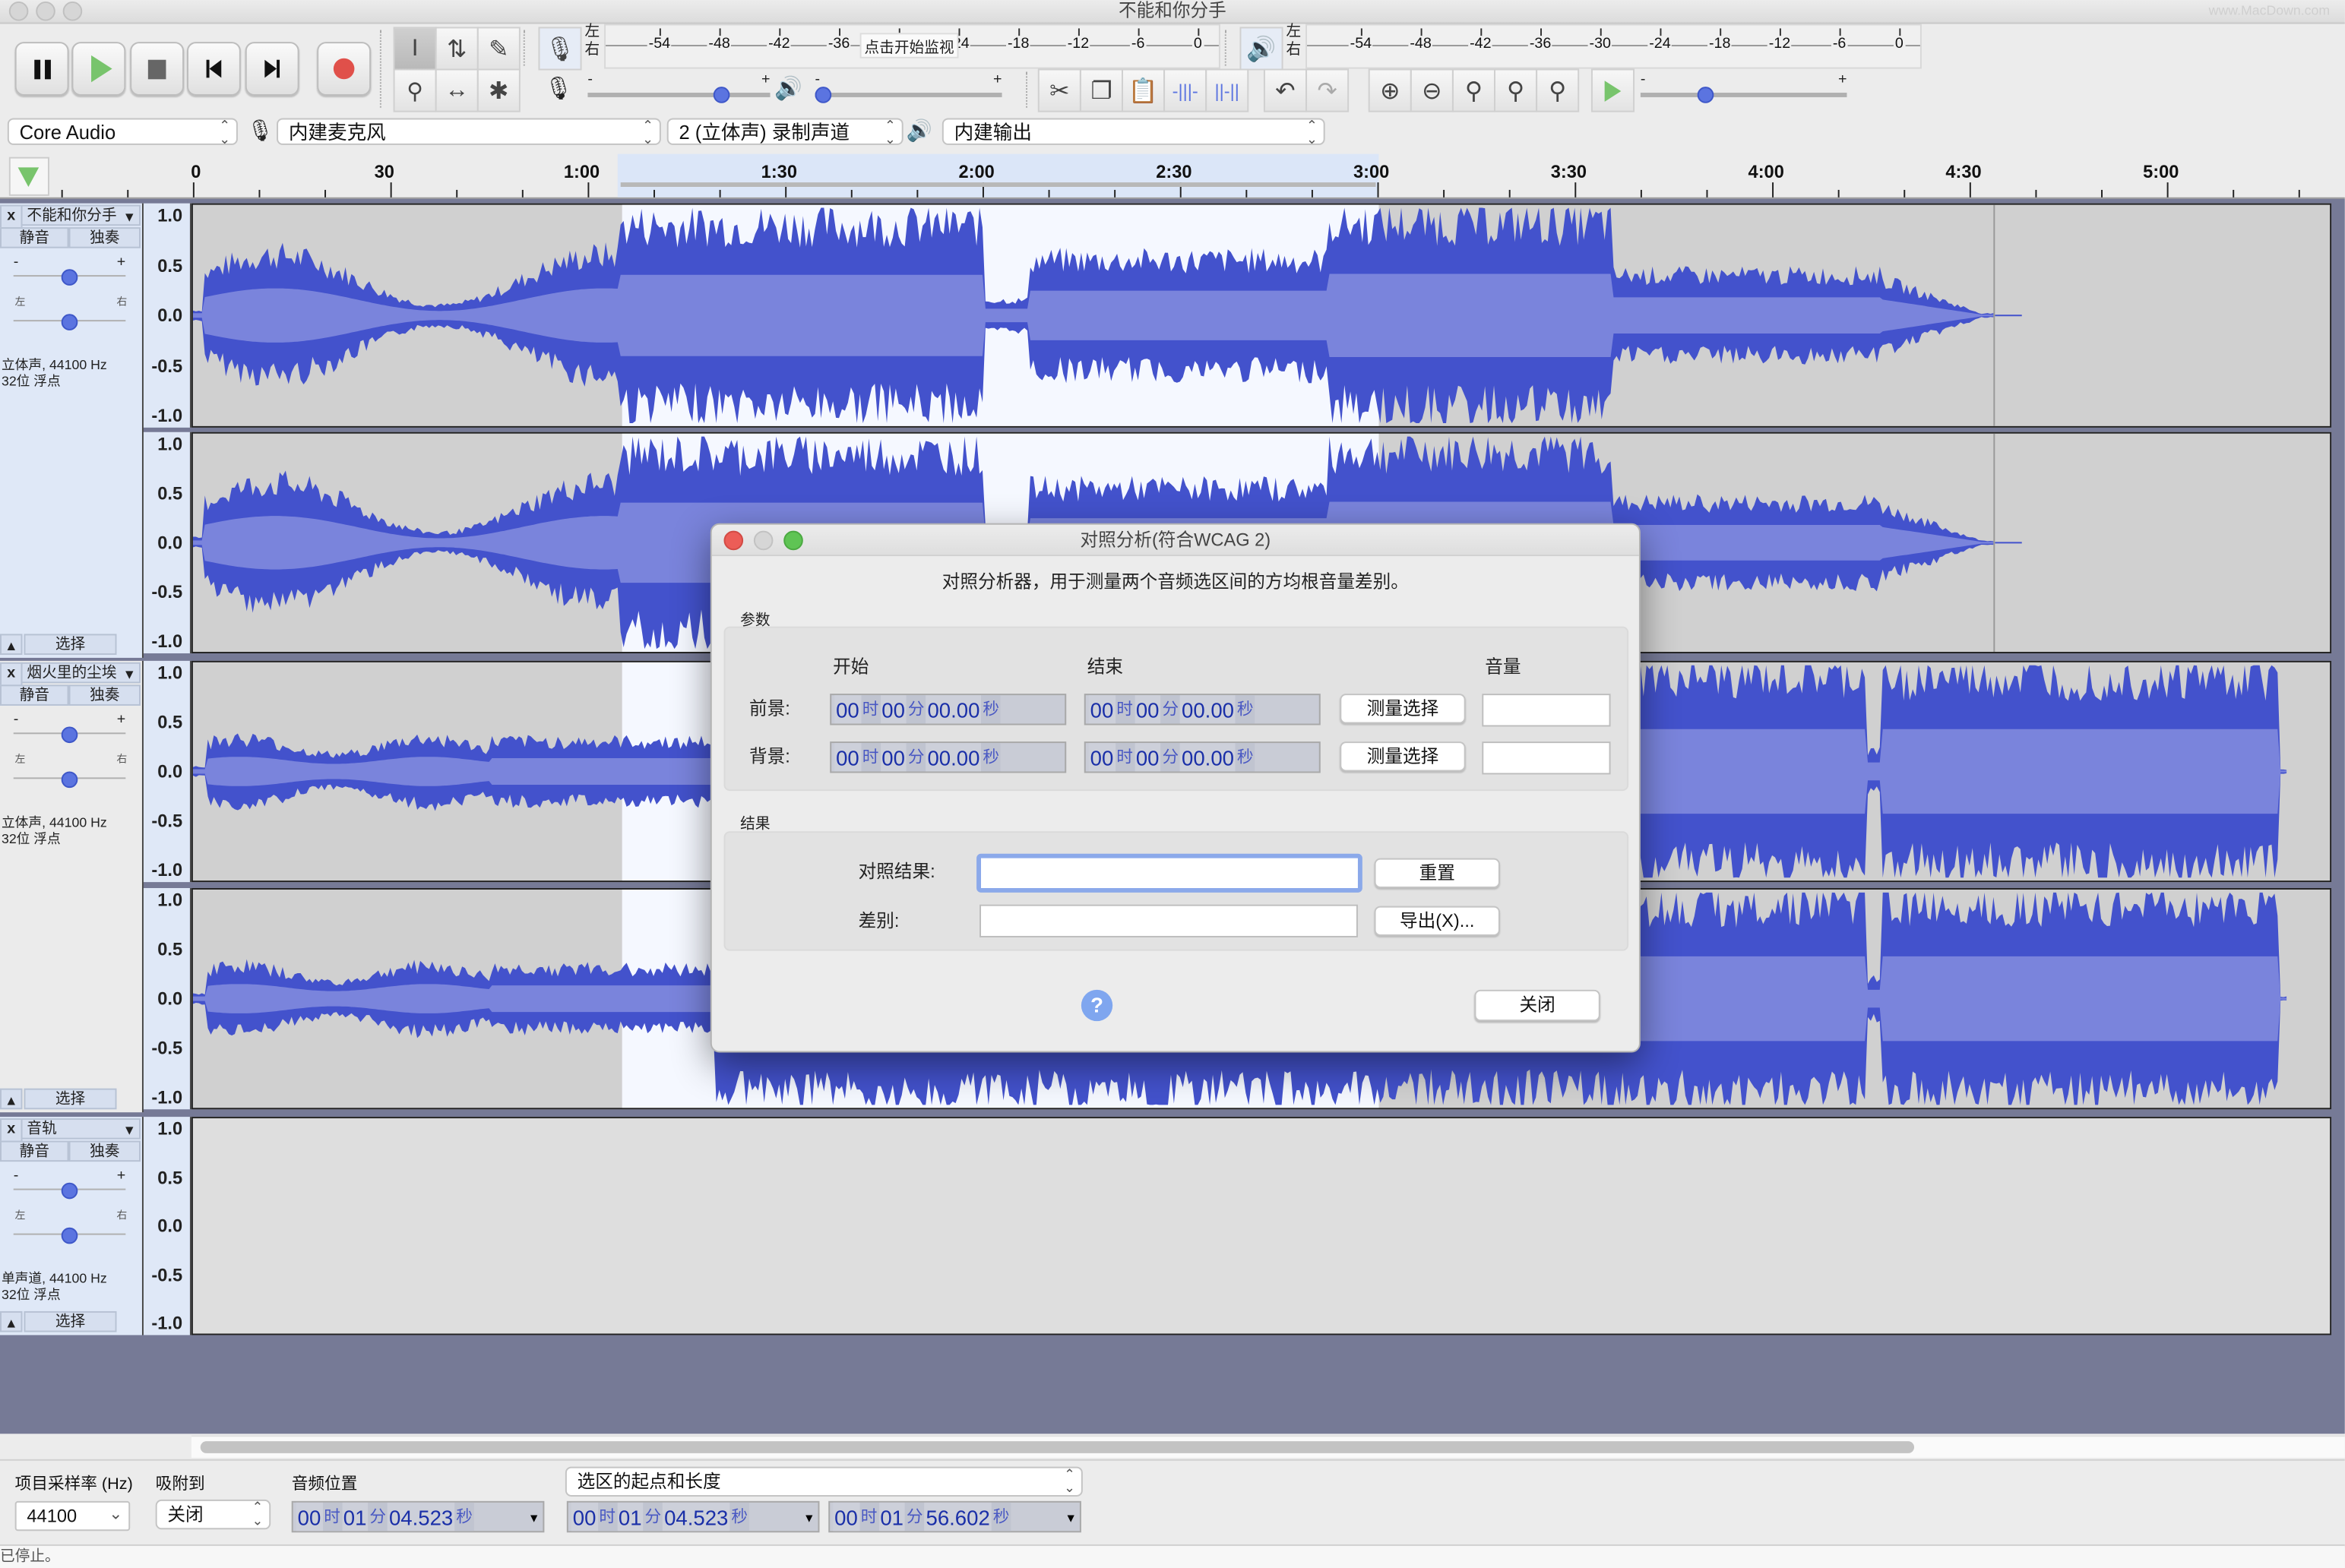 Image resolution: width=2345 pixels, height=1568 pixels. I want to click on skip-to-start-button, so click(214, 69).